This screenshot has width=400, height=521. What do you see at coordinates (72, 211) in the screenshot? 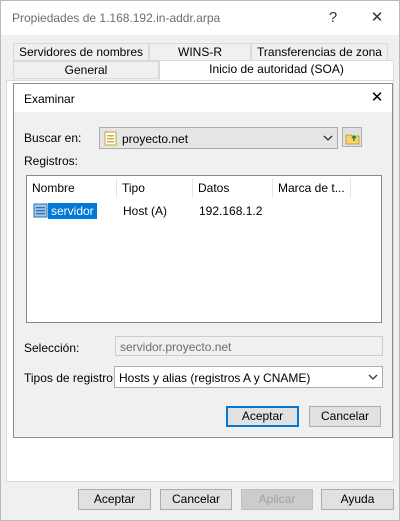
I see `record-name: servidor` at bounding box center [72, 211].